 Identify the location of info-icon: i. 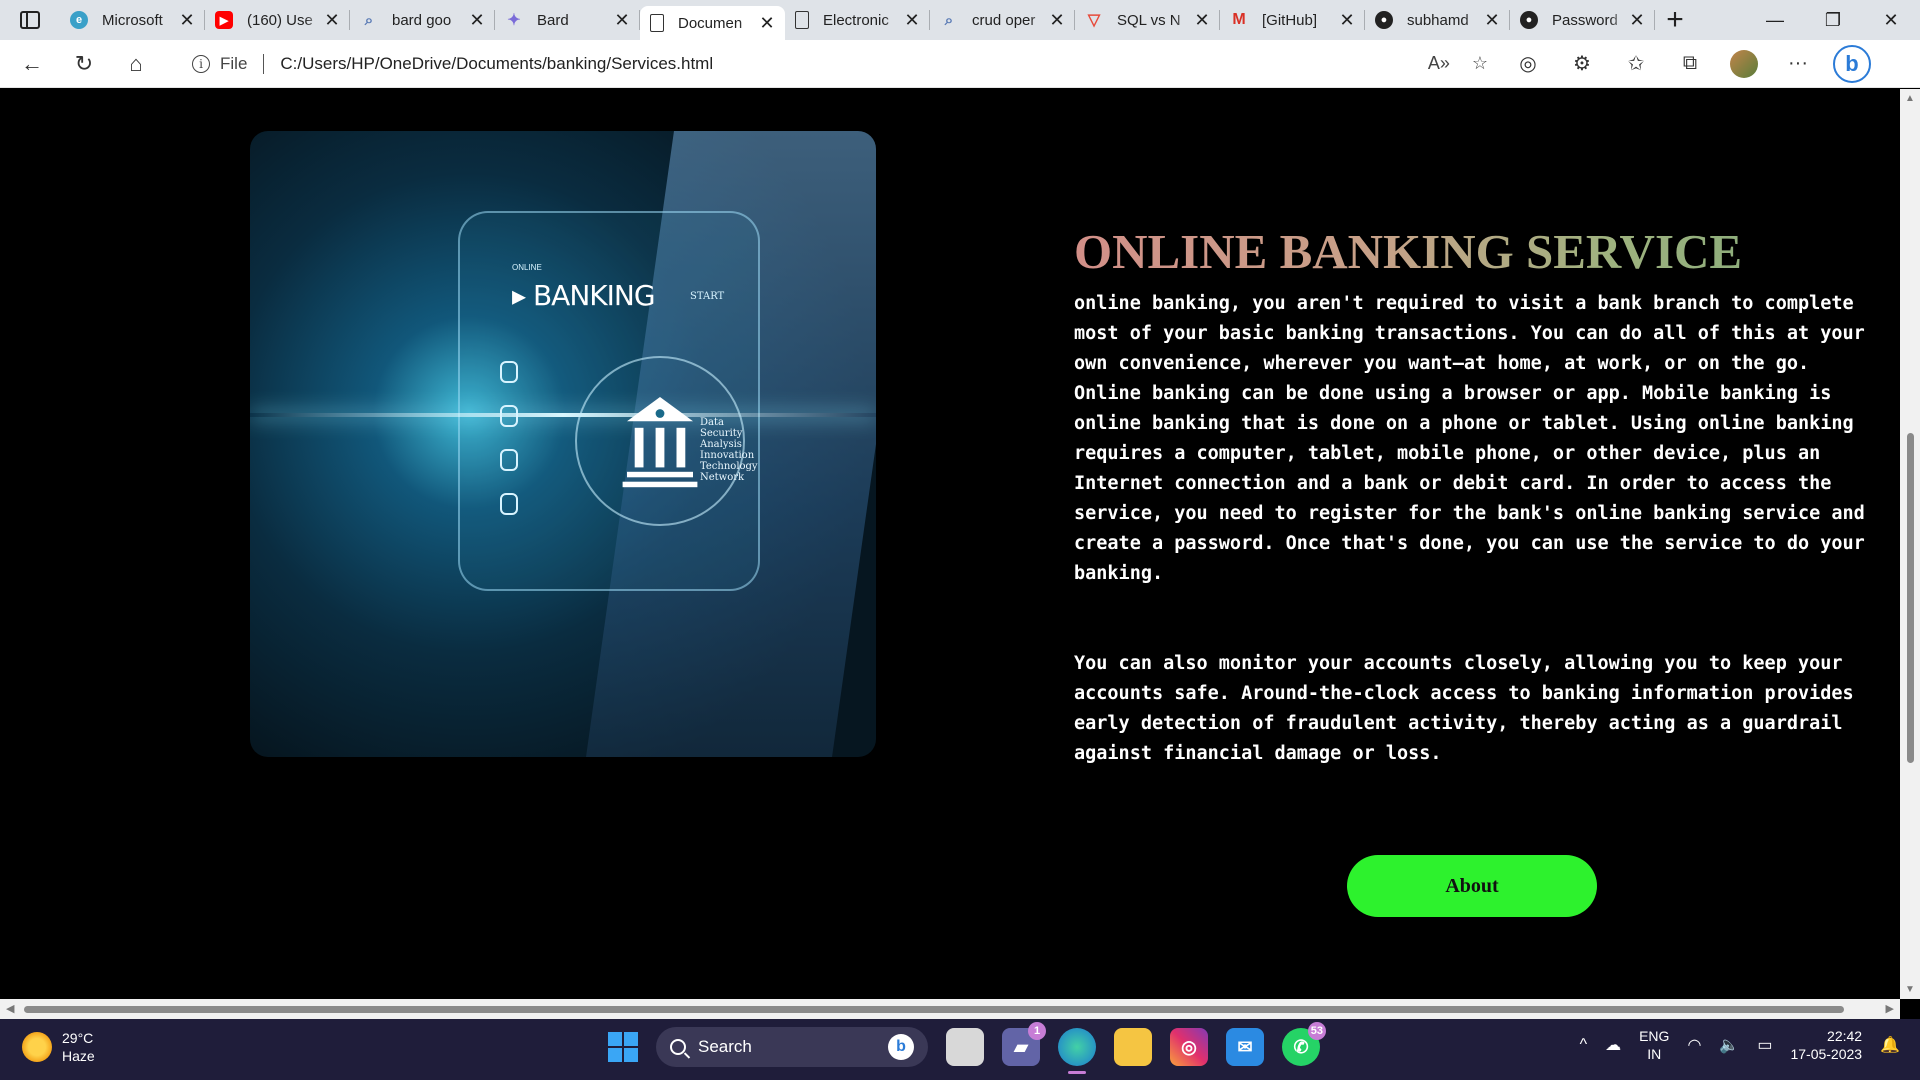
(201, 63).